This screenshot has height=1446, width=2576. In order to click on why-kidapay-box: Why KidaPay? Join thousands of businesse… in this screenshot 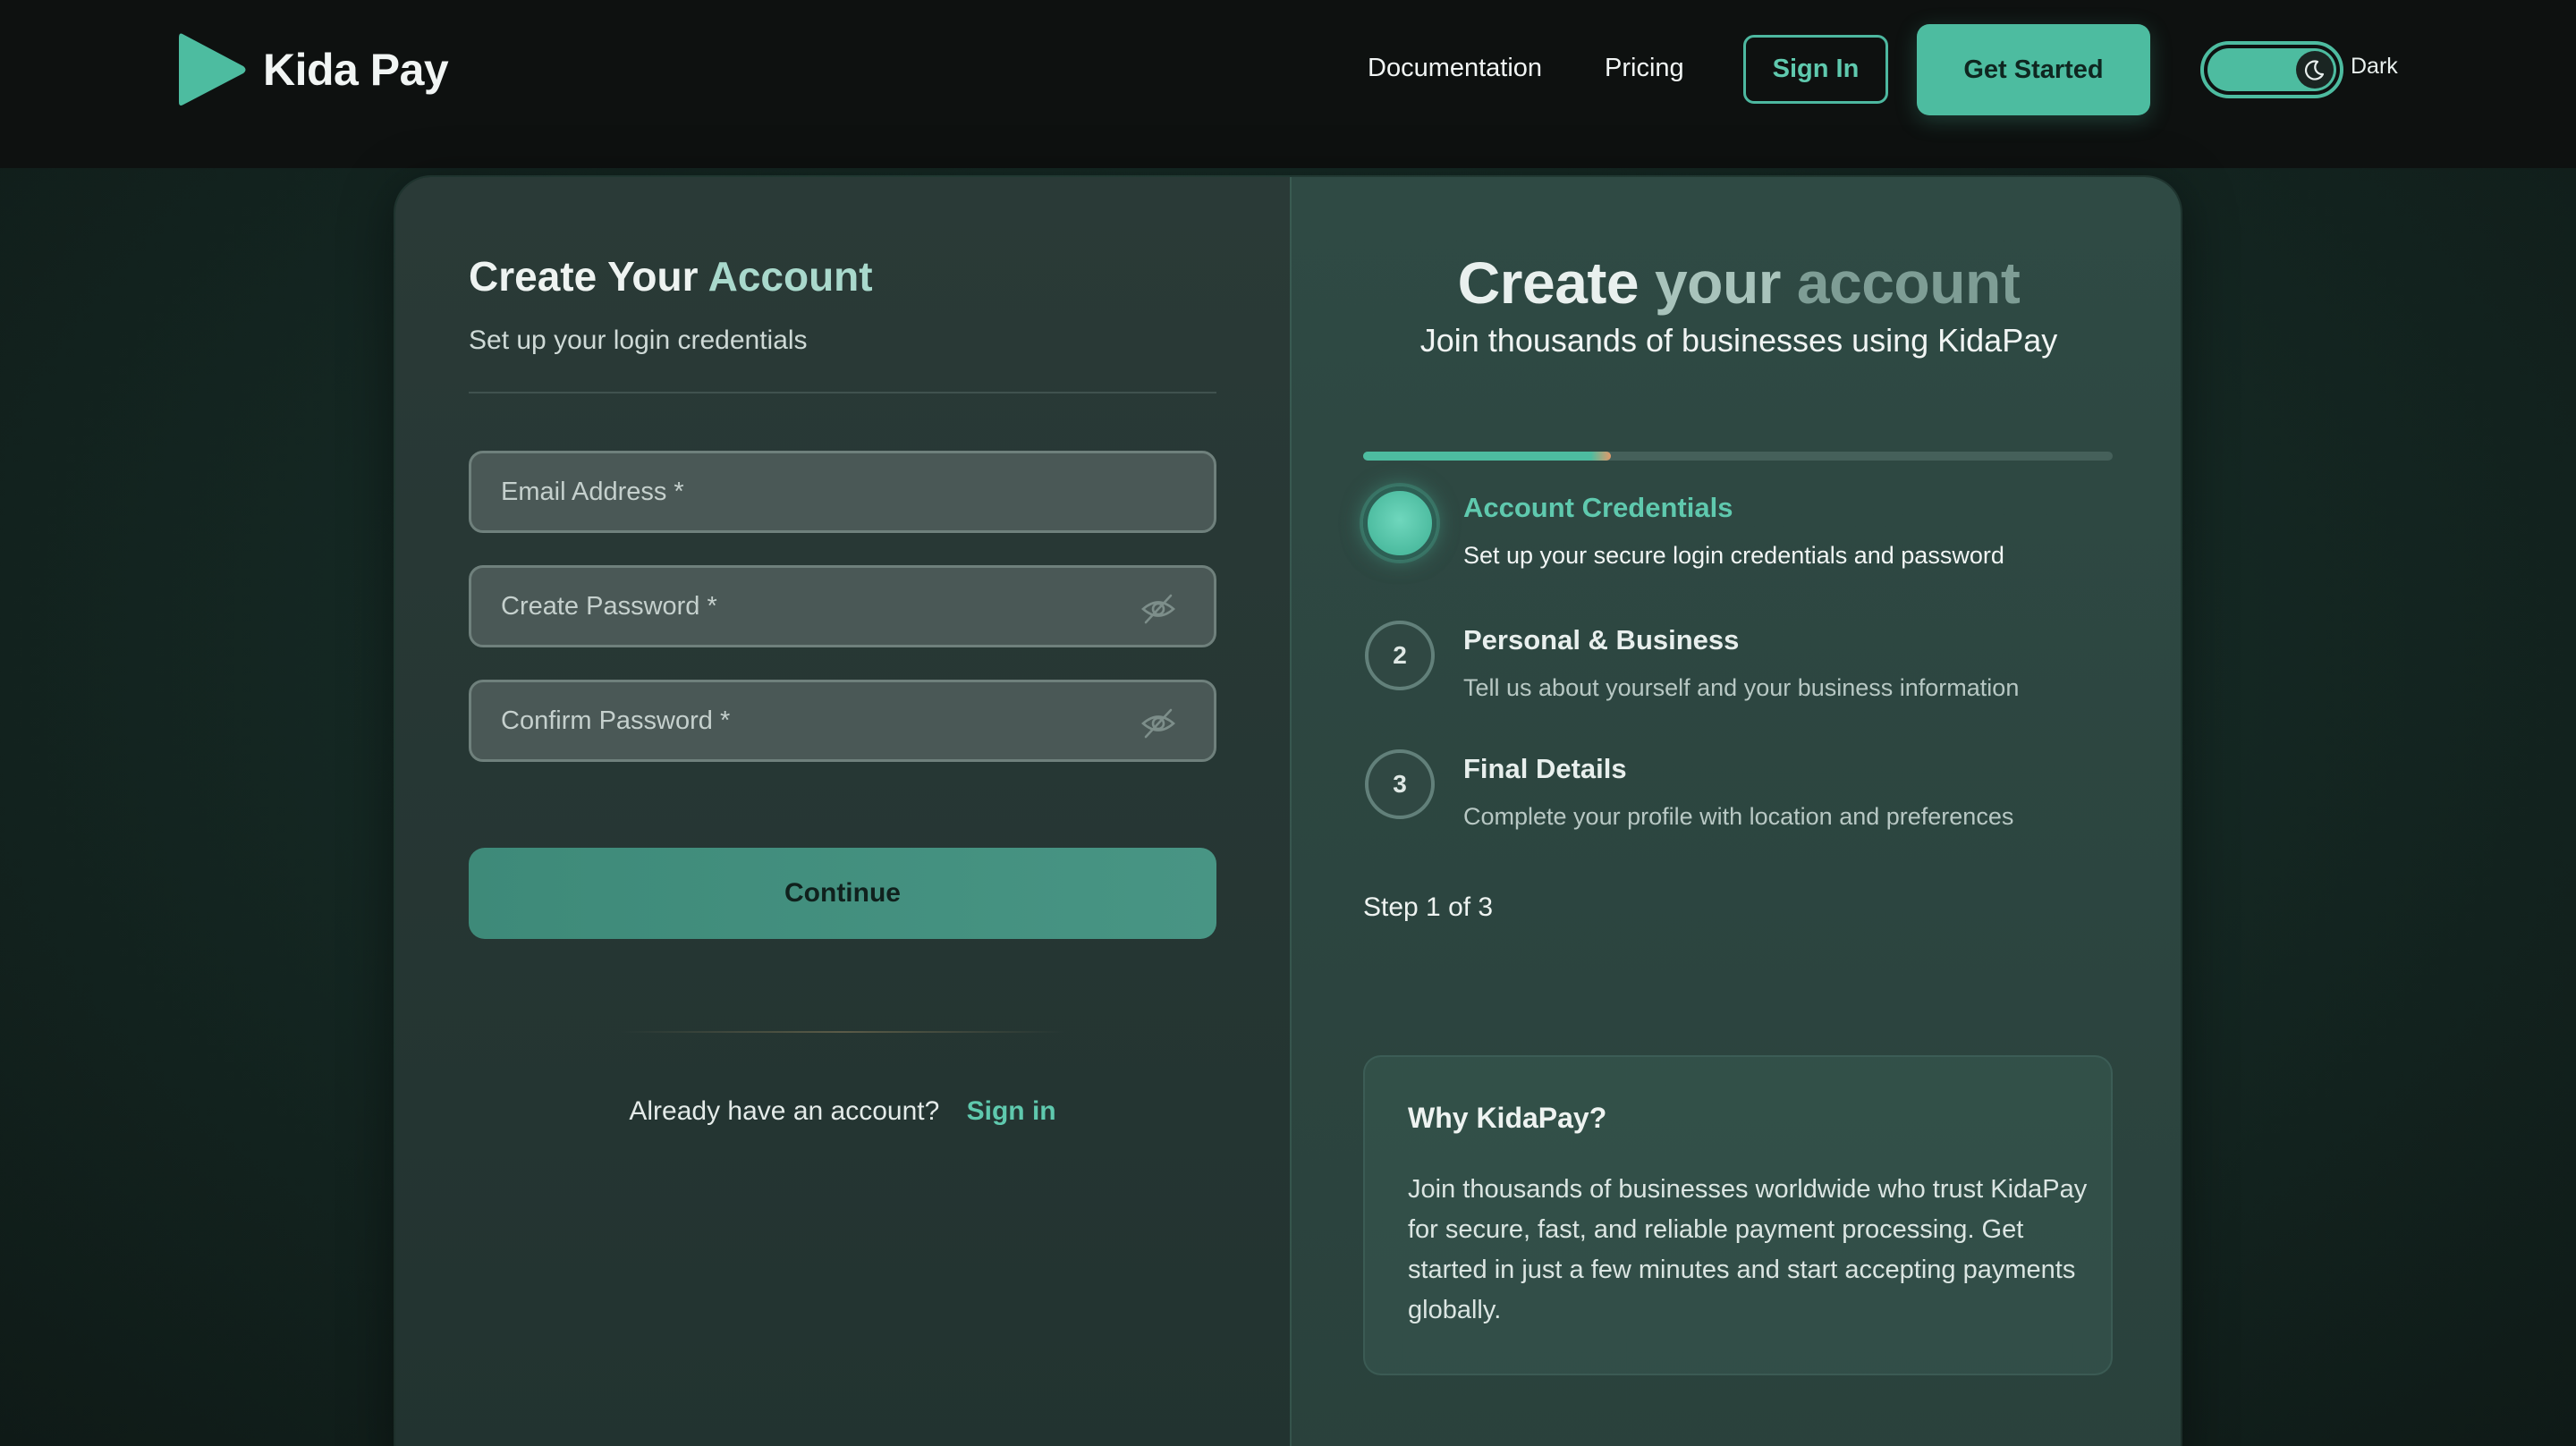, I will do `click(1738, 1215)`.